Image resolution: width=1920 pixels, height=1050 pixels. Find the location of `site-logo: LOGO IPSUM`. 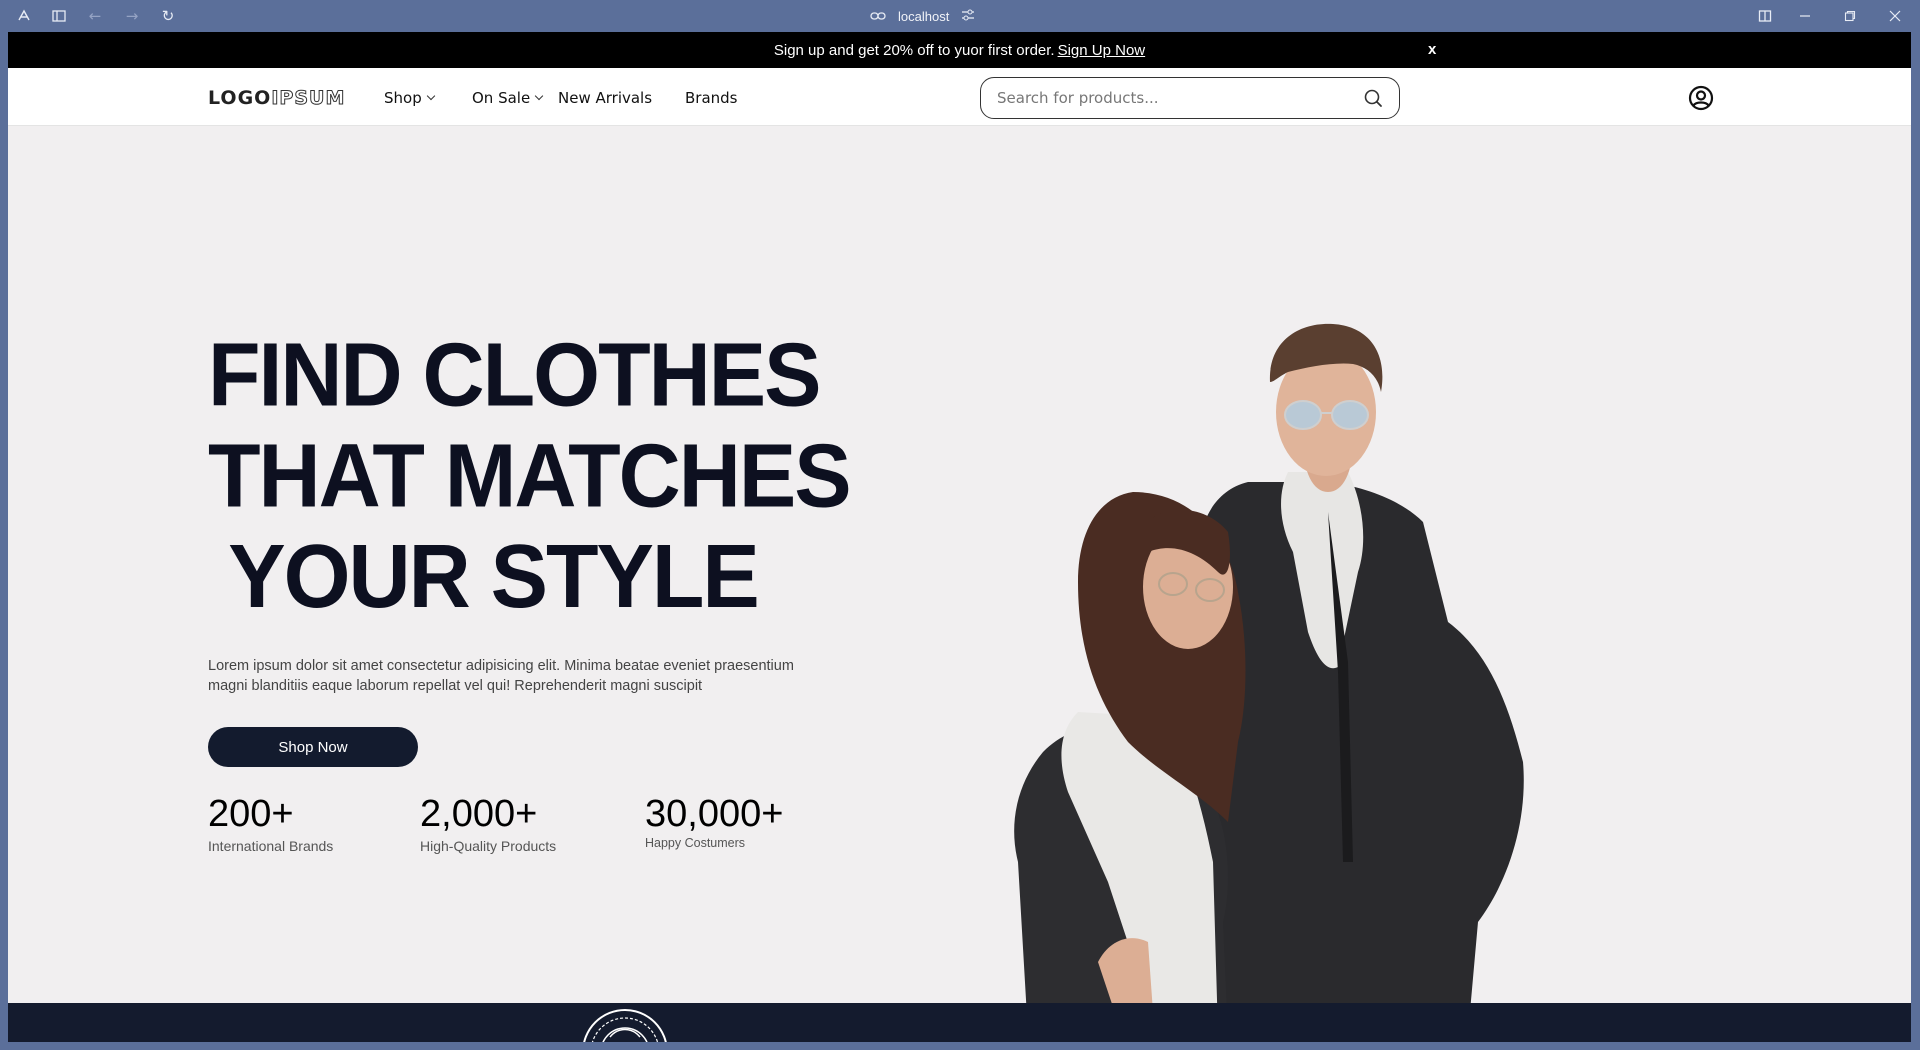

site-logo: LOGO IPSUM is located at coordinates (277, 98).